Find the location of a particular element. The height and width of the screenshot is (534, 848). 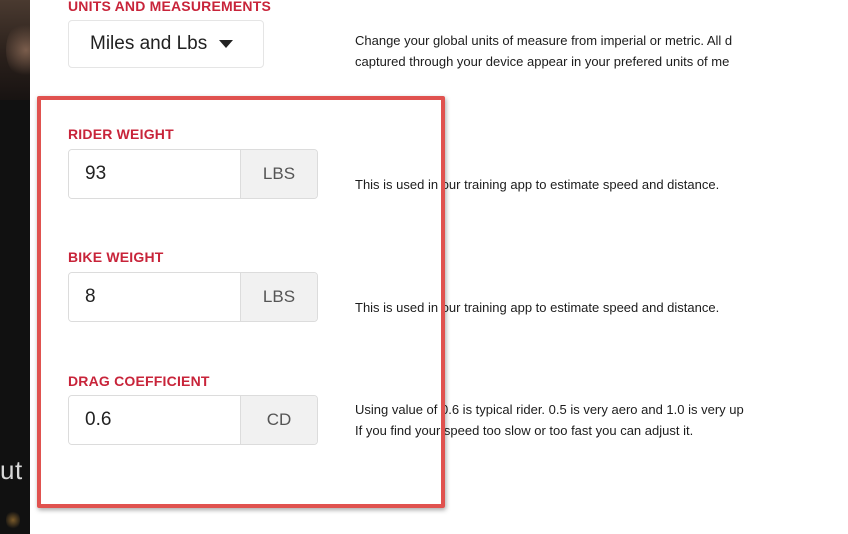

background-text-fragment: ut is located at coordinates (11, 470).